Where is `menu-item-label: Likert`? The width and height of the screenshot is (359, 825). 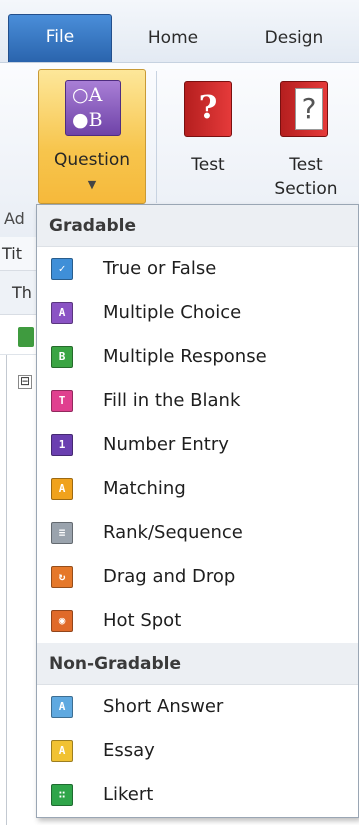
menu-item-label: Likert is located at coordinates (128, 794).